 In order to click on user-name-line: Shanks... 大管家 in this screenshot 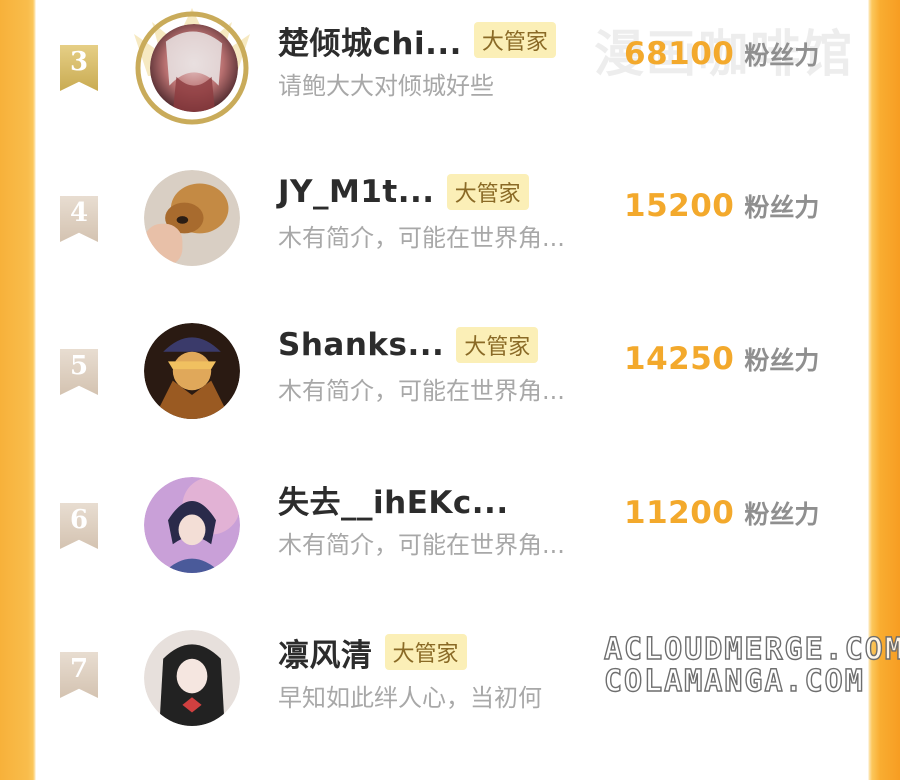, I will do `click(408, 345)`.